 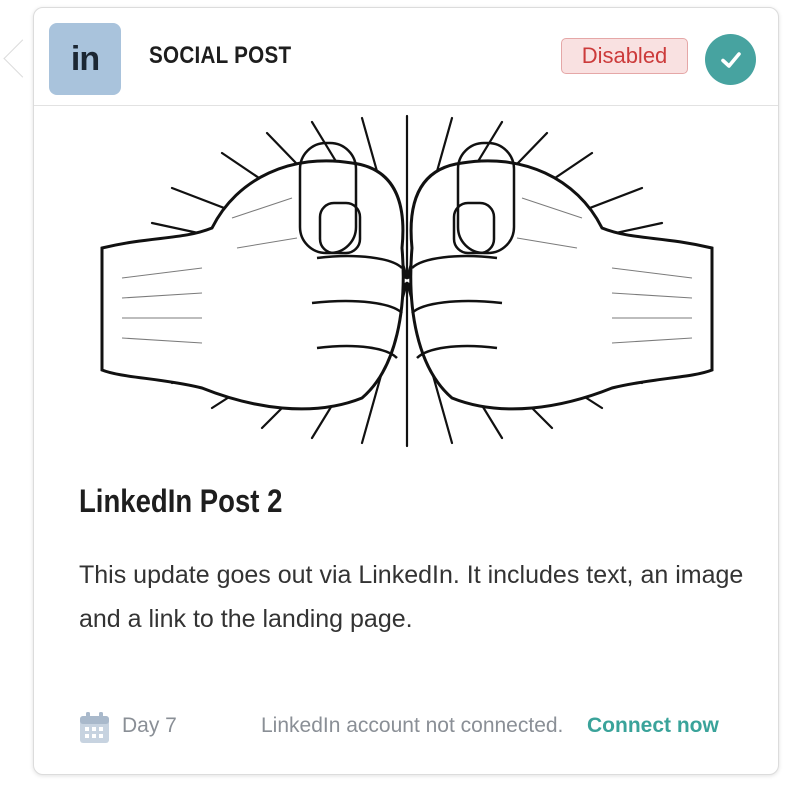 What do you see at coordinates (149, 725) in the screenshot?
I see `schedule-day-label: Day 7` at bounding box center [149, 725].